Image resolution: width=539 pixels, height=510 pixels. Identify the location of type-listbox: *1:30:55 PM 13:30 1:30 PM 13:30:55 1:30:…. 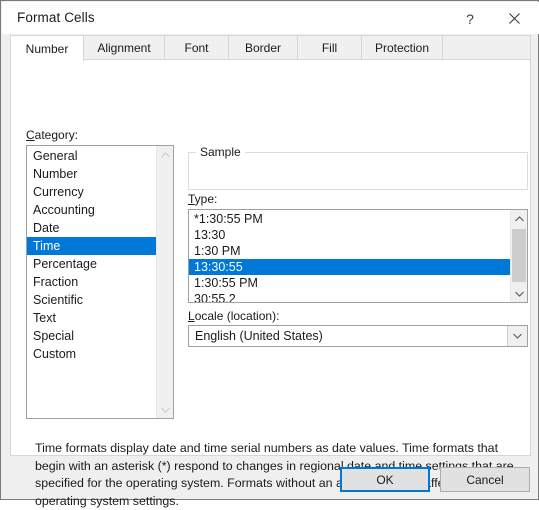
(358, 256).